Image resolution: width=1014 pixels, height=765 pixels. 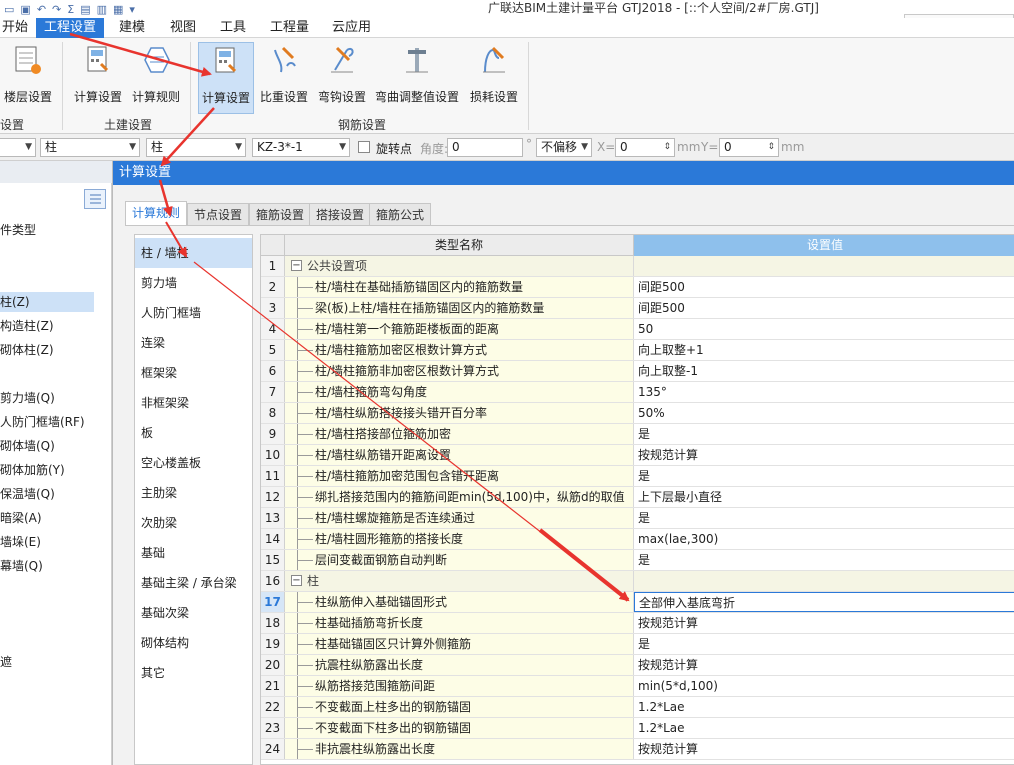 I want to click on tab-stirrup-formula: 箍筋公式, so click(x=400, y=214).